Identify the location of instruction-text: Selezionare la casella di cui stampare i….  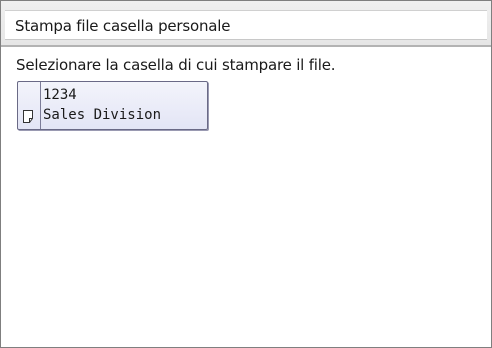
(176, 65).